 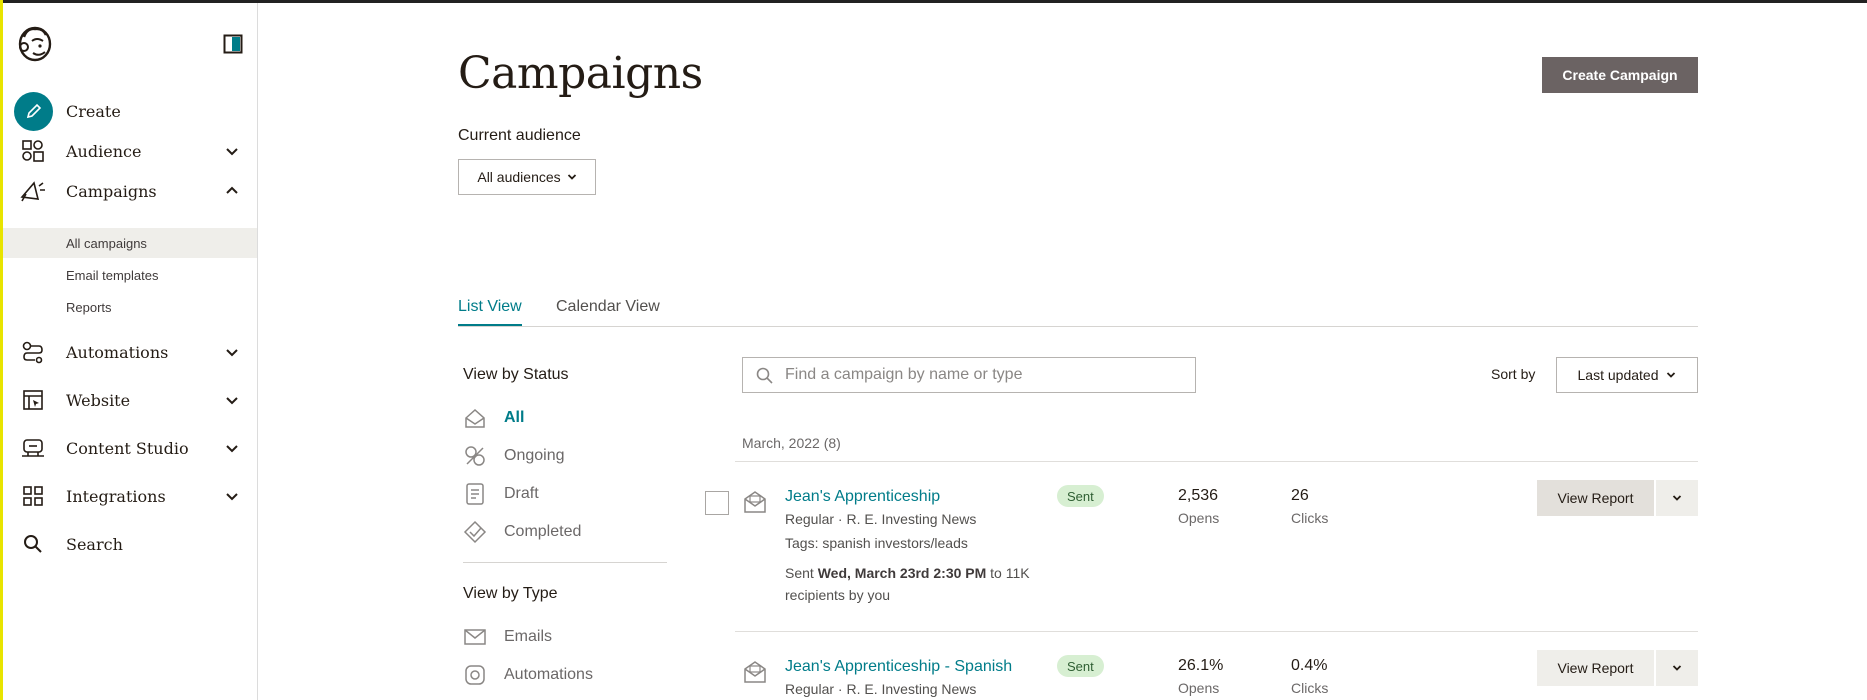 What do you see at coordinates (902, 573) in the screenshot?
I see `sent-date: Wed, March 23rd 2:30 PM` at bounding box center [902, 573].